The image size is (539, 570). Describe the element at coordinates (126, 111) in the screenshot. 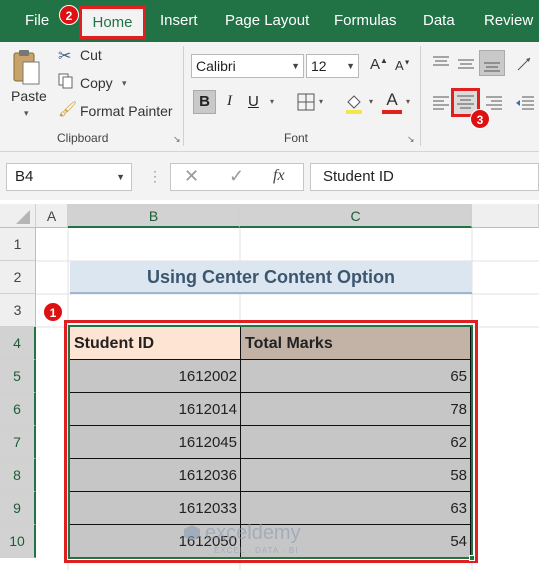

I see `format-painter-button: Format Painter` at that location.